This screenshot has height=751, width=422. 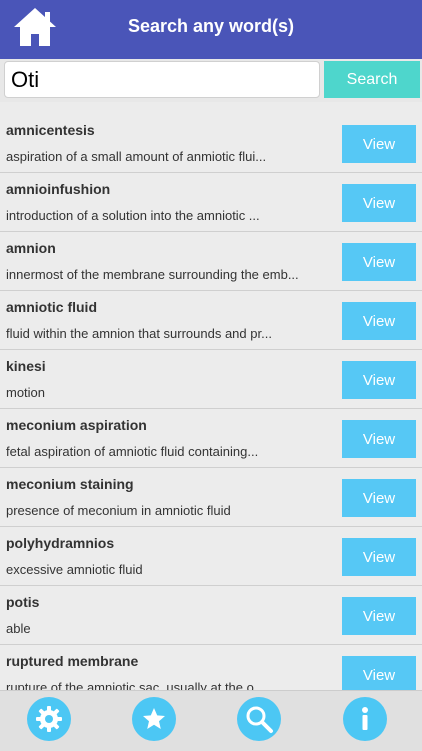 I want to click on info-icon, so click(x=365, y=718).